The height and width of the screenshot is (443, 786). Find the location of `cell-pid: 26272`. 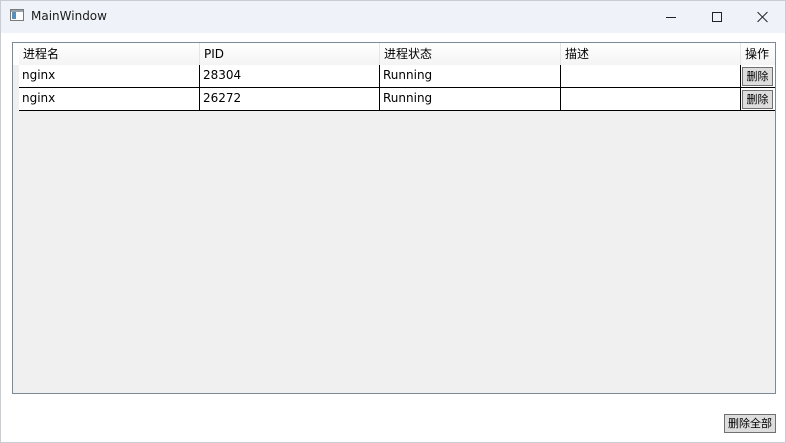

cell-pid: 26272 is located at coordinates (290, 99).